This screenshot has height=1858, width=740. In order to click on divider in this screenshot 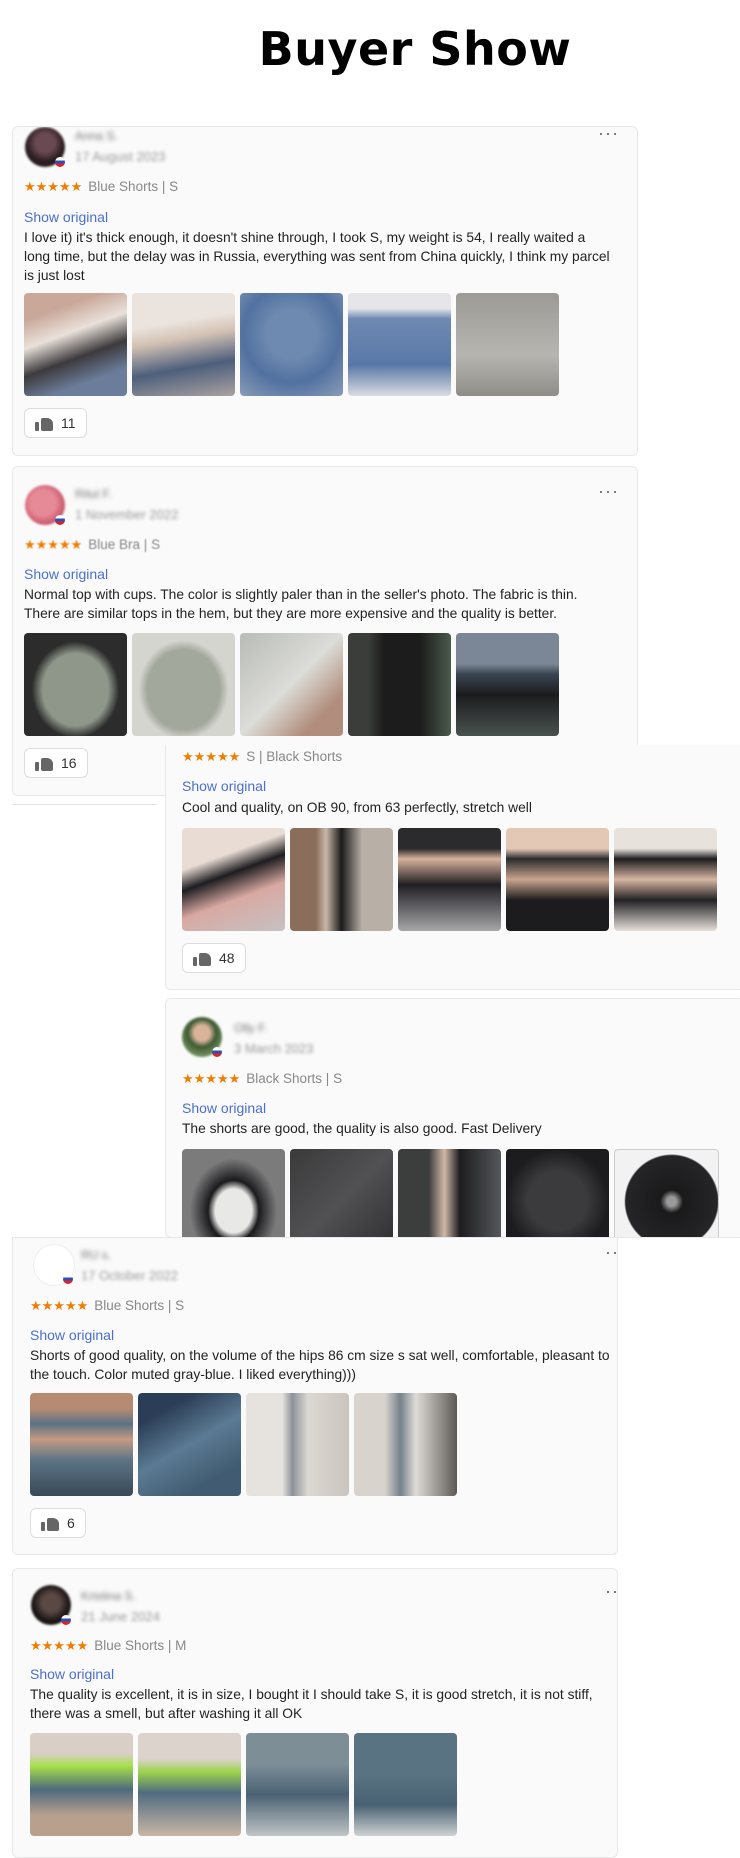, I will do `click(84, 804)`.